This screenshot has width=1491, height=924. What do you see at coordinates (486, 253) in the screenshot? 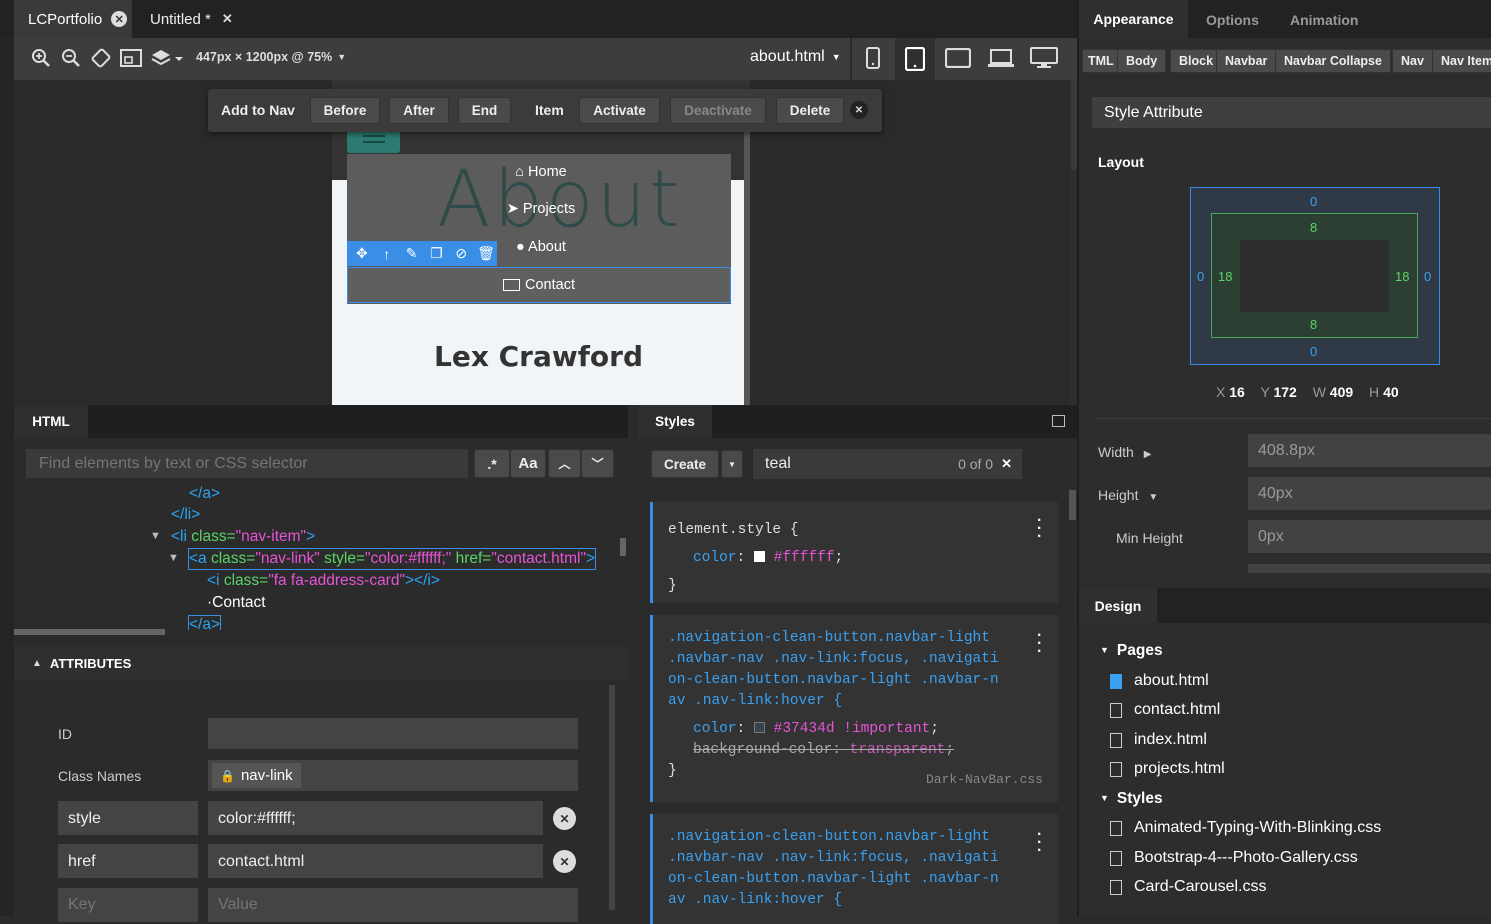
I see `trash-icon: 🗑` at bounding box center [486, 253].